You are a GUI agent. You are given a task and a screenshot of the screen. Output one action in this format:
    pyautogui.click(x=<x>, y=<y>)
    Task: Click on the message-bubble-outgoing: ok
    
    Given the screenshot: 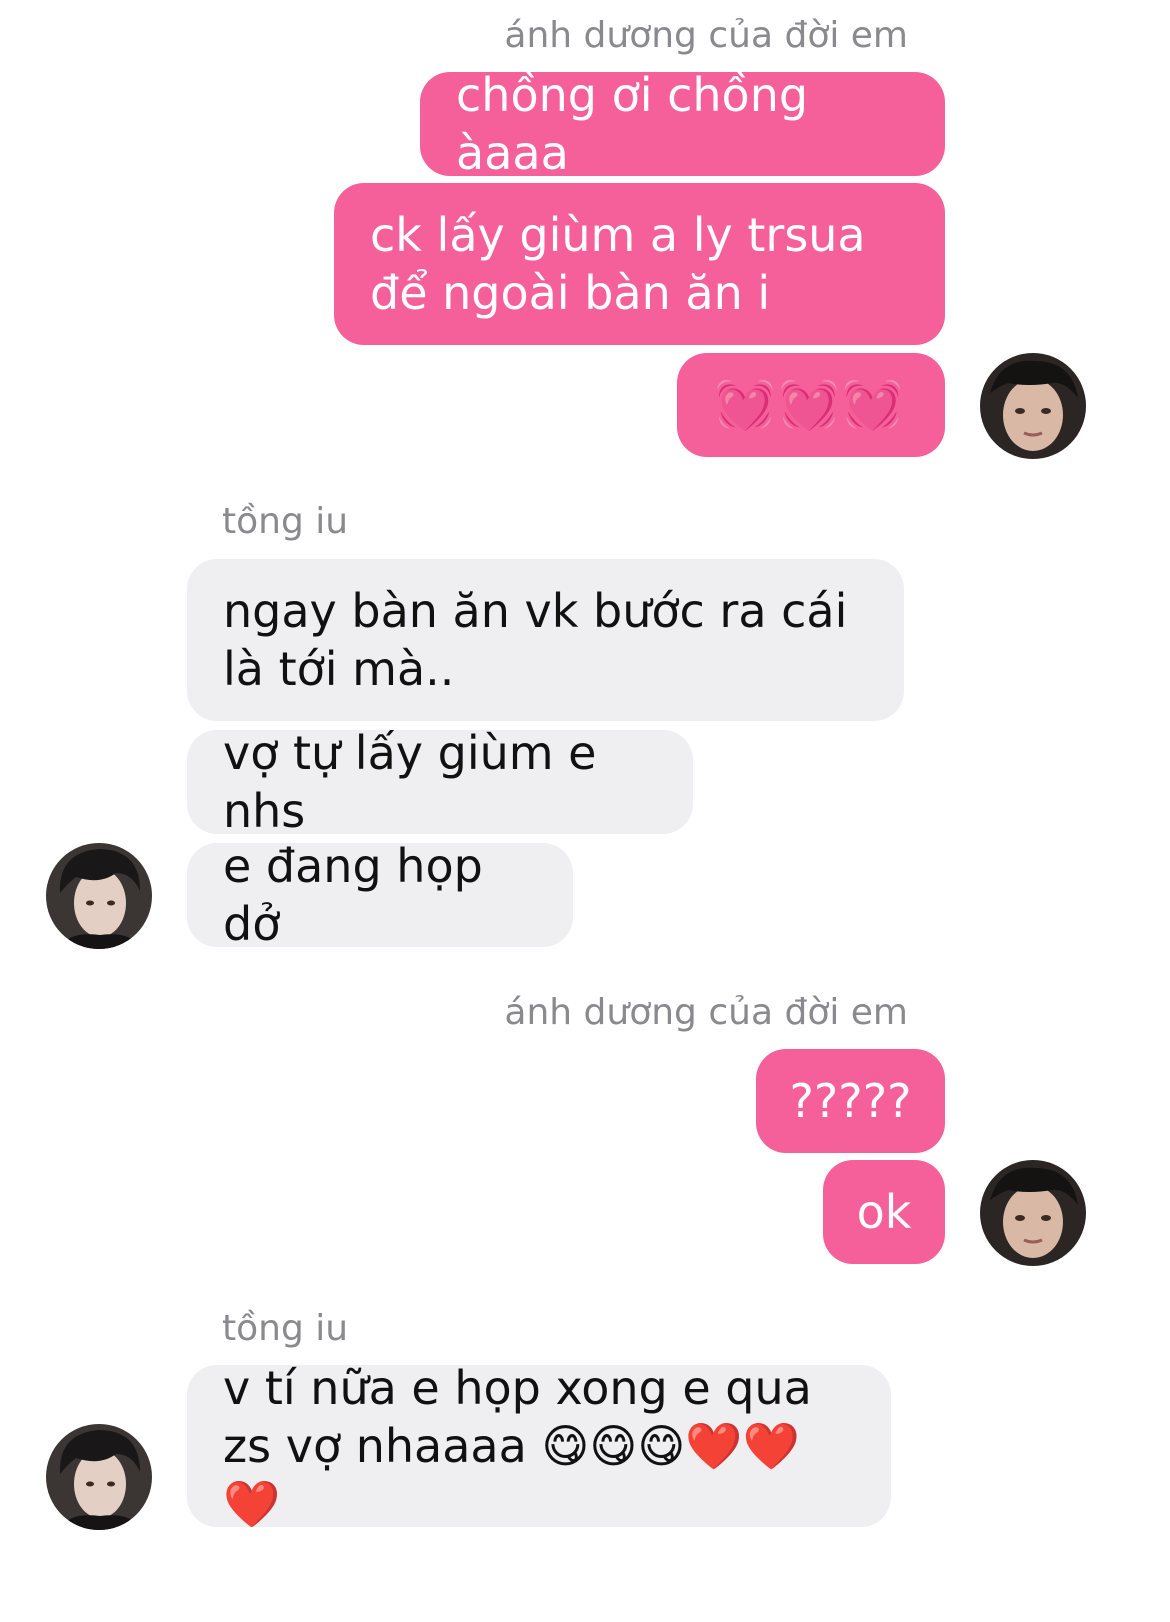 What is the action you would take?
    pyautogui.click(x=884, y=1212)
    